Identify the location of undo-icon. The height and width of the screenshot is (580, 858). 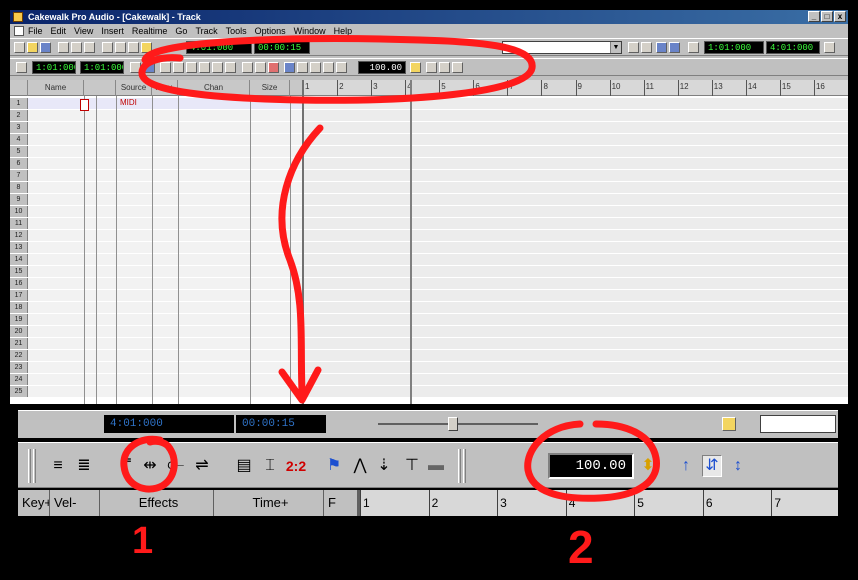
(107, 47).